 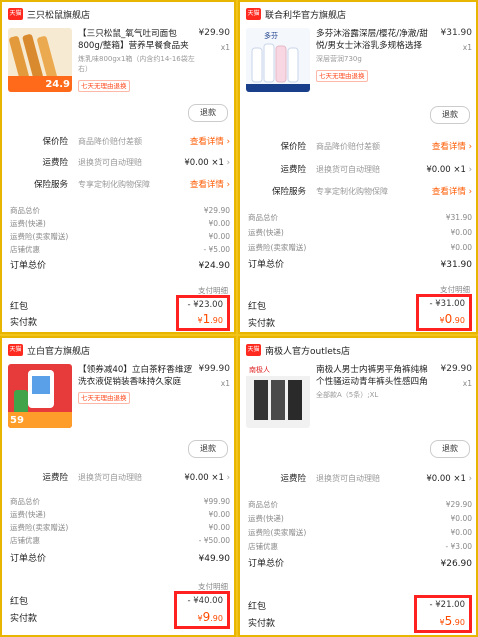 I want to click on paid-amount: ¥9.90, so click(x=210, y=617).